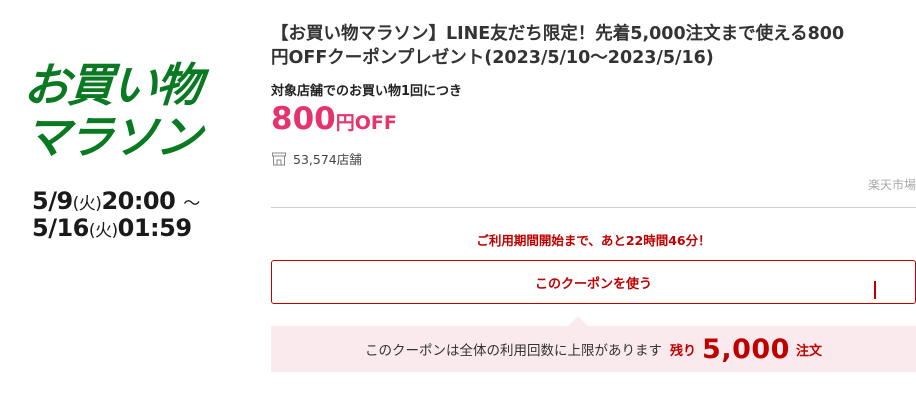 Image resolution: width=916 pixels, height=412 pixels. I want to click on issuer-name: 楽天市場, so click(891, 185).